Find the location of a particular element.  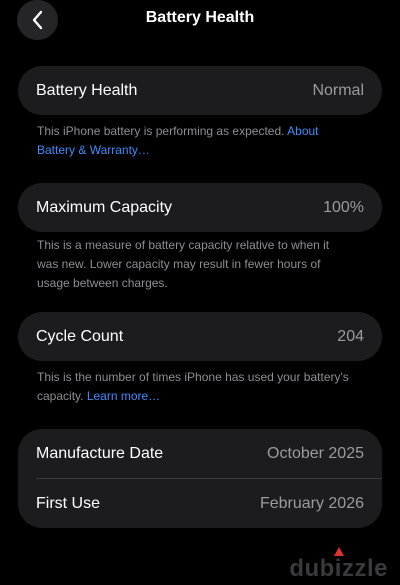

first-use-label: First Use is located at coordinates (68, 503).